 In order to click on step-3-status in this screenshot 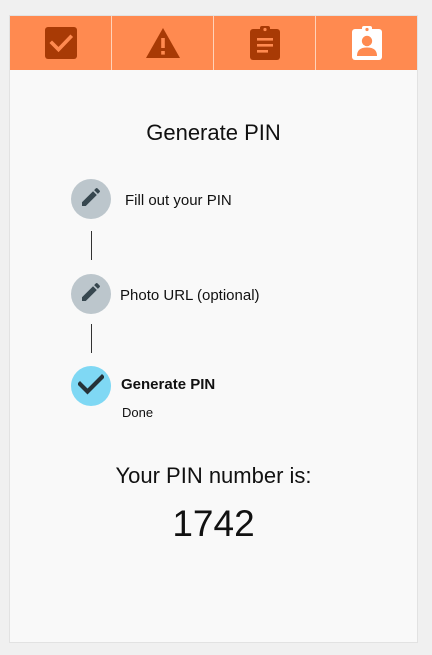, I will do `click(91, 386)`.